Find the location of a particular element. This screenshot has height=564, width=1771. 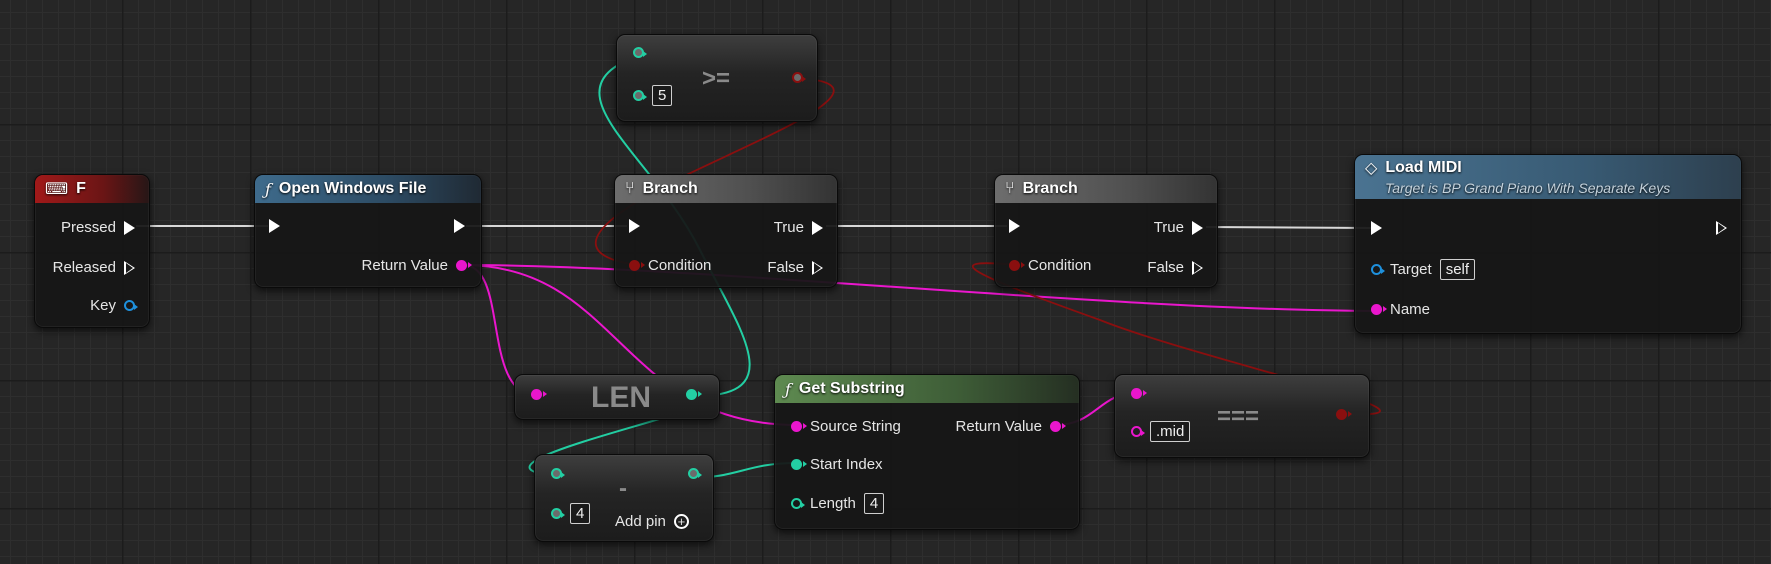

subtract-b-pin: 4 is located at coordinates (571, 513).